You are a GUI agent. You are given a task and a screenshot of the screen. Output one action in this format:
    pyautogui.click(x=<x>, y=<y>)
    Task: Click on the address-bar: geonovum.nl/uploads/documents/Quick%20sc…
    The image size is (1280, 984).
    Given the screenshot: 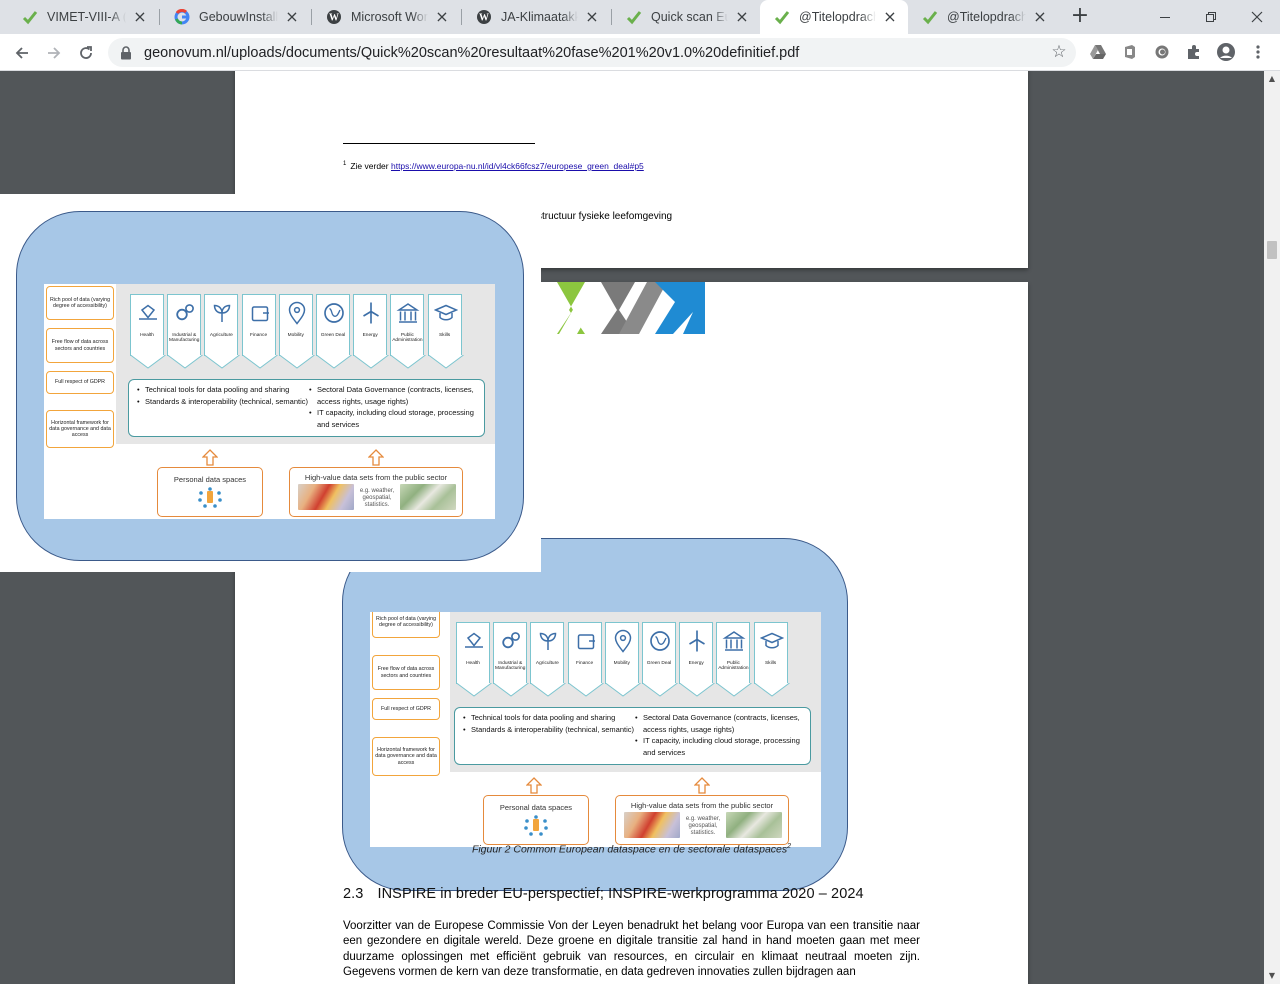 What is the action you would take?
    pyautogui.click(x=592, y=52)
    